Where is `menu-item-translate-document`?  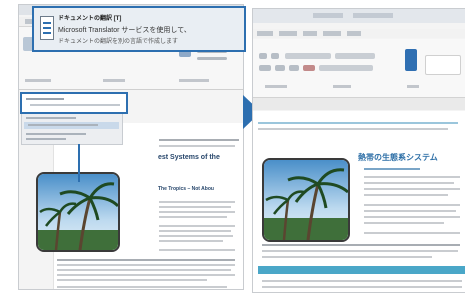 menu-item-translate-document is located at coordinates (45, 99).